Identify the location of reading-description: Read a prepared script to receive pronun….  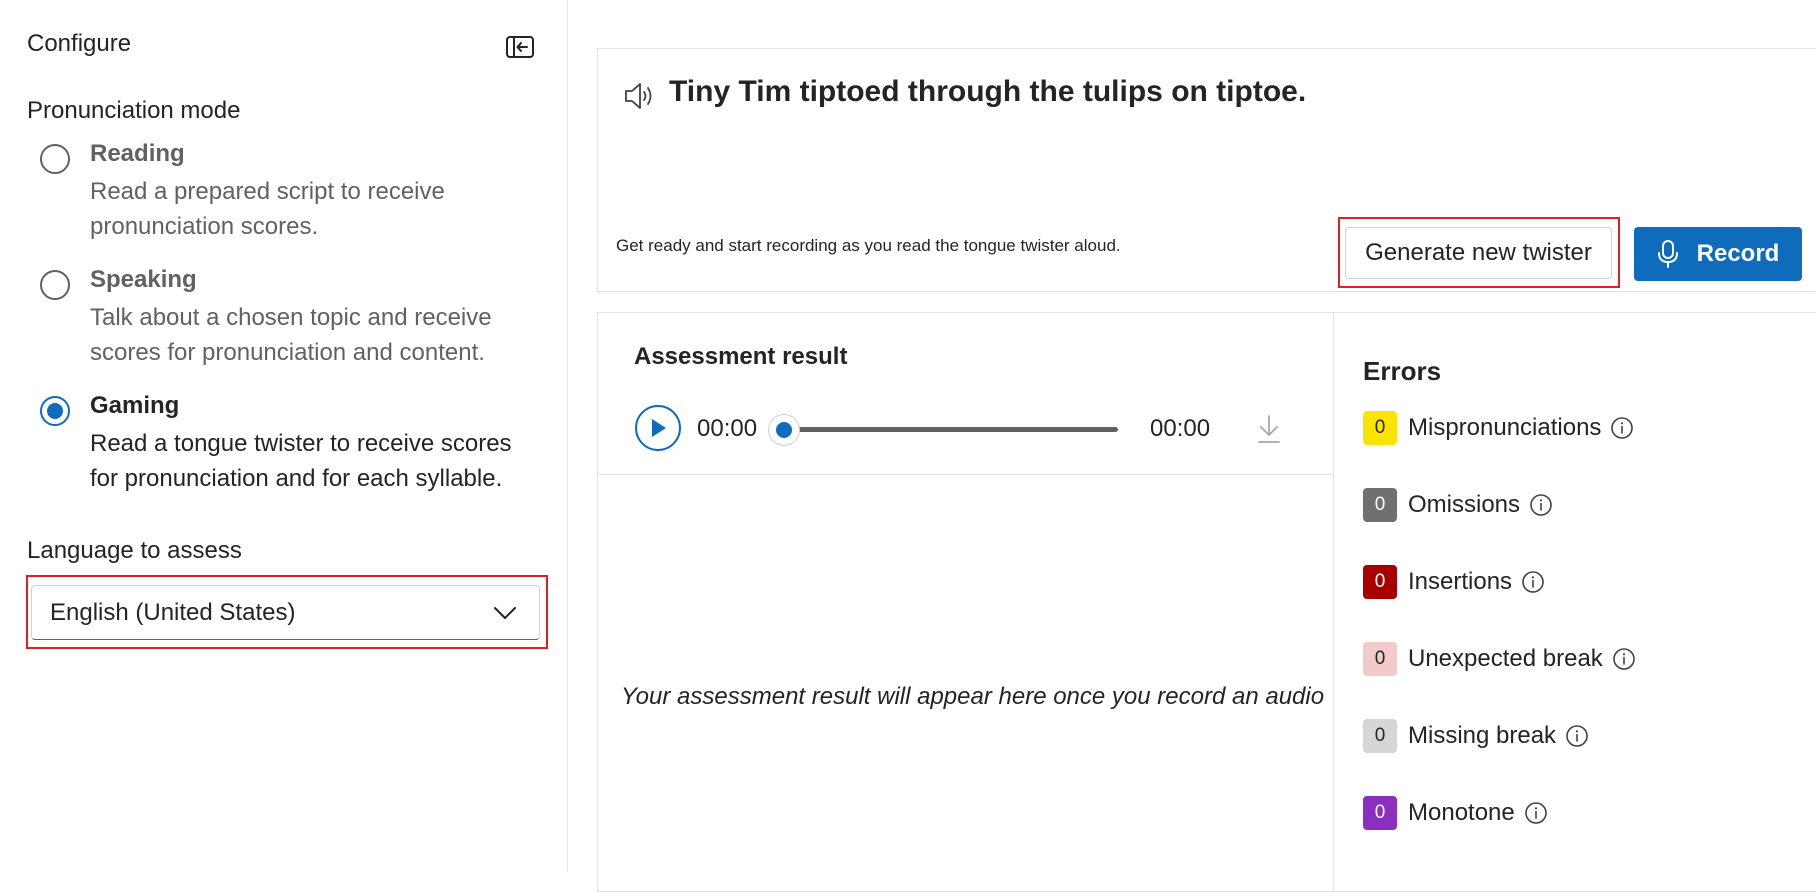
(267, 209).